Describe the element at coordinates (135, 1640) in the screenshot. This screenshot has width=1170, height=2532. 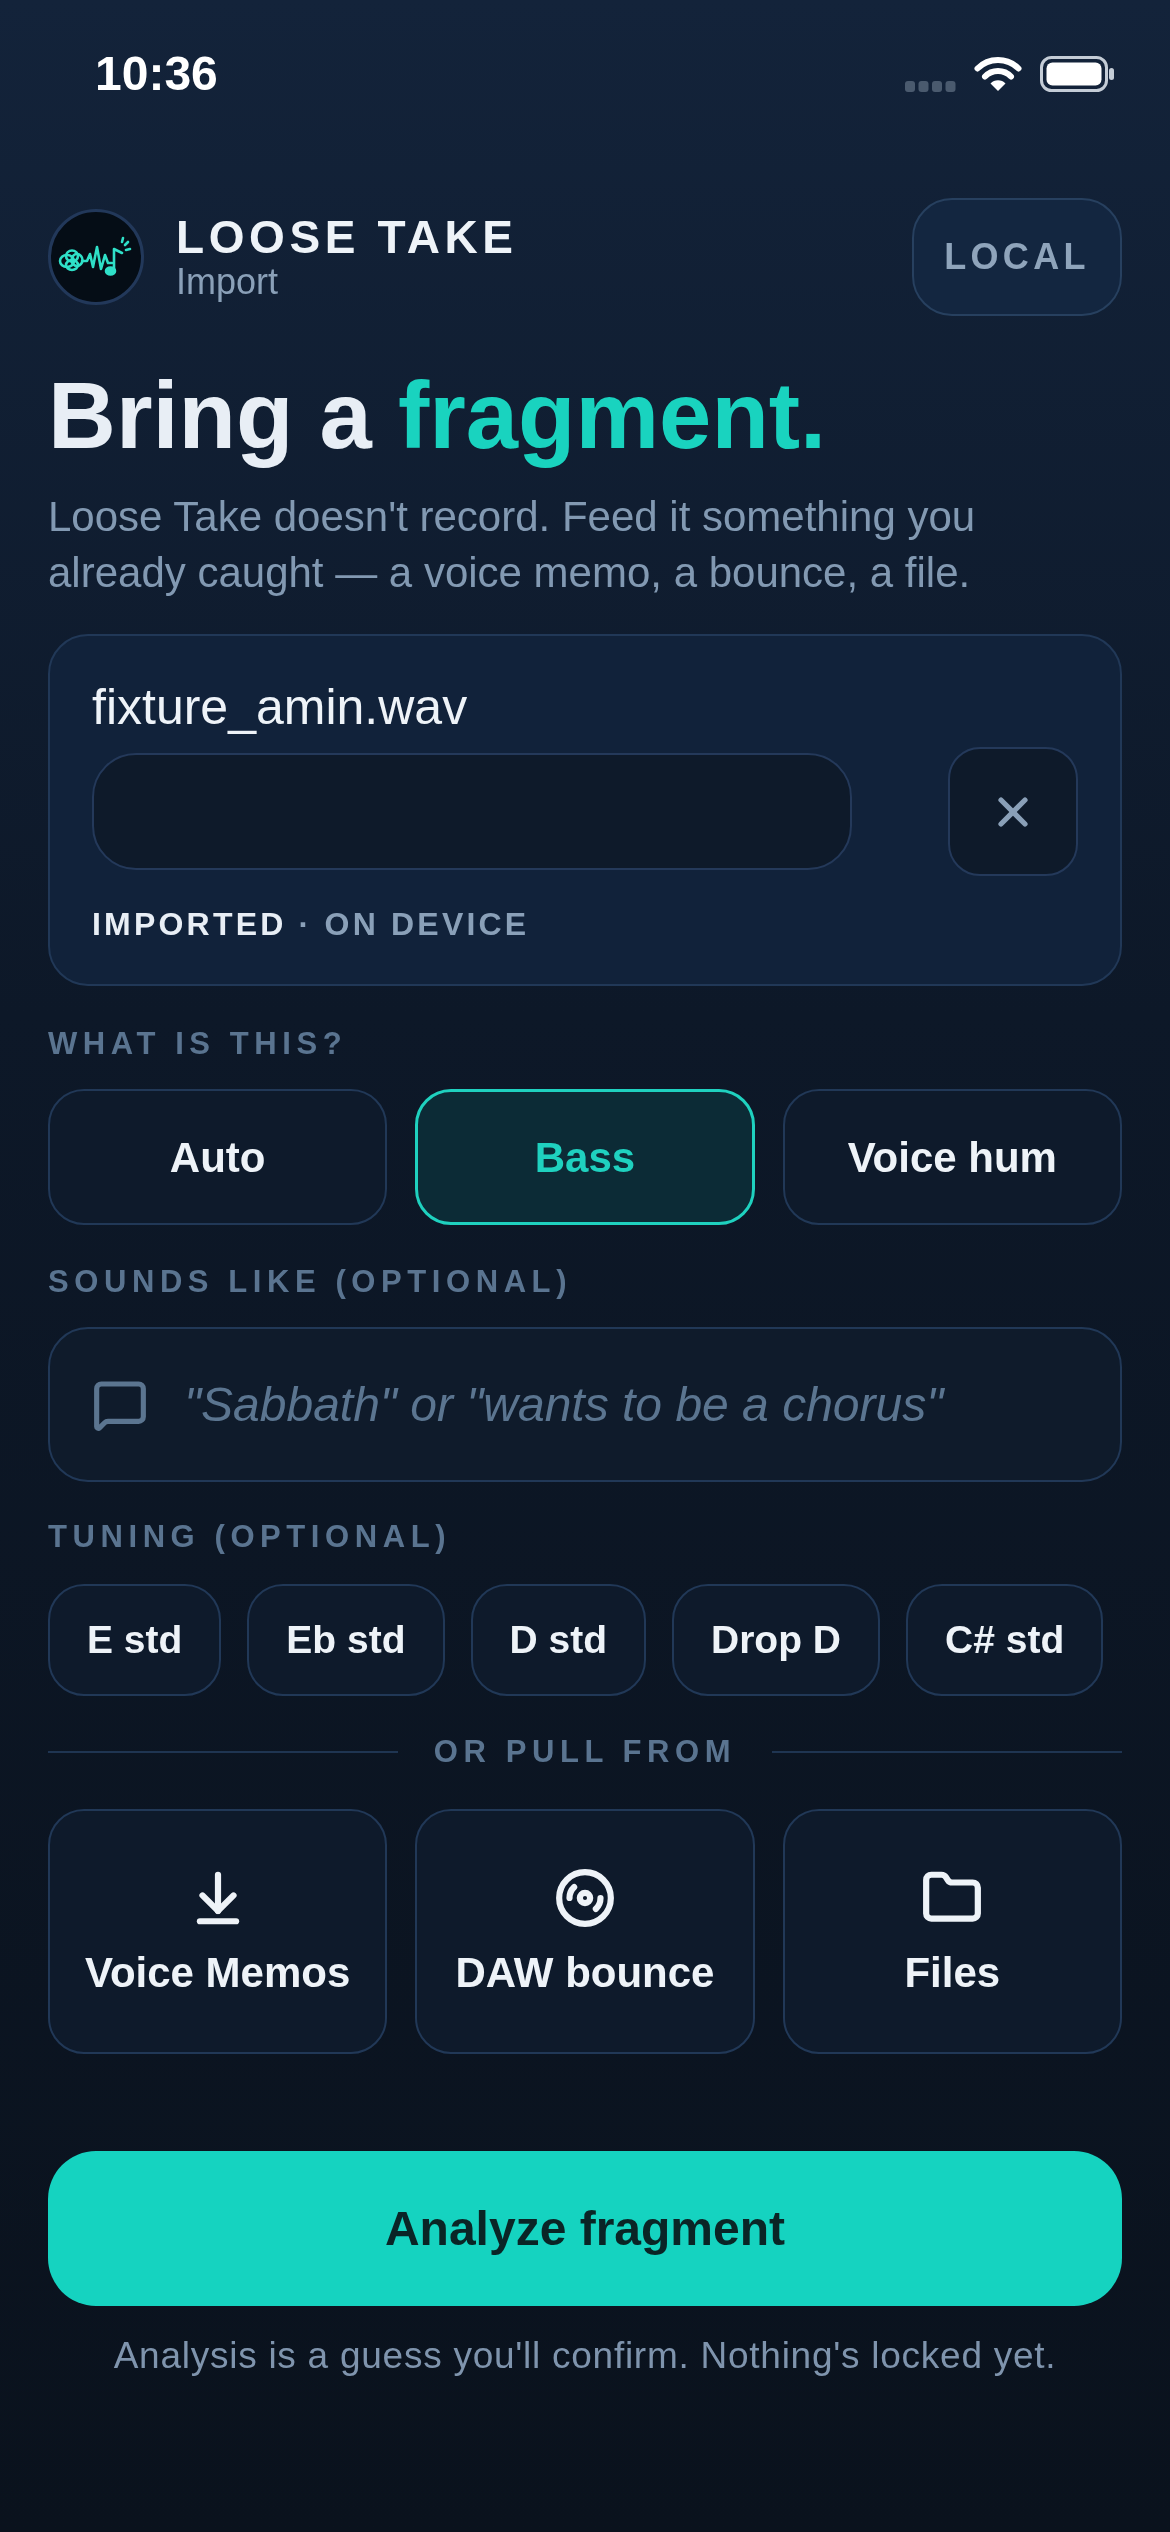
I see `tuning-option: E std` at that location.